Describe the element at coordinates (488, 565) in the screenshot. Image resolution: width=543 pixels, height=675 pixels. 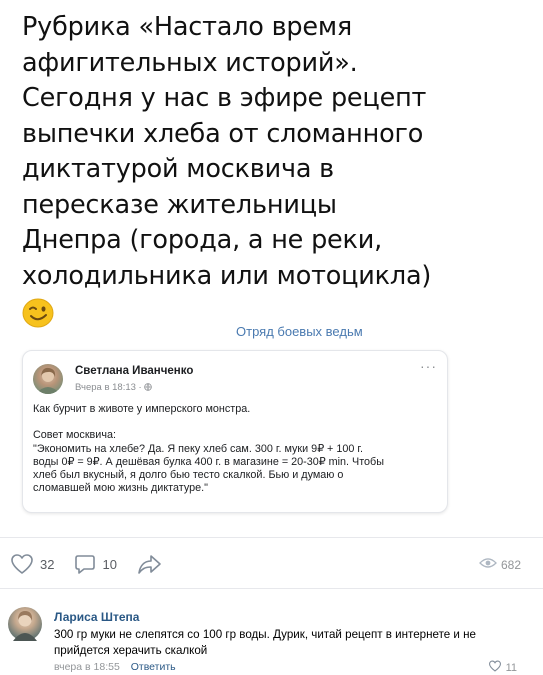
I see `eye-icon` at that location.